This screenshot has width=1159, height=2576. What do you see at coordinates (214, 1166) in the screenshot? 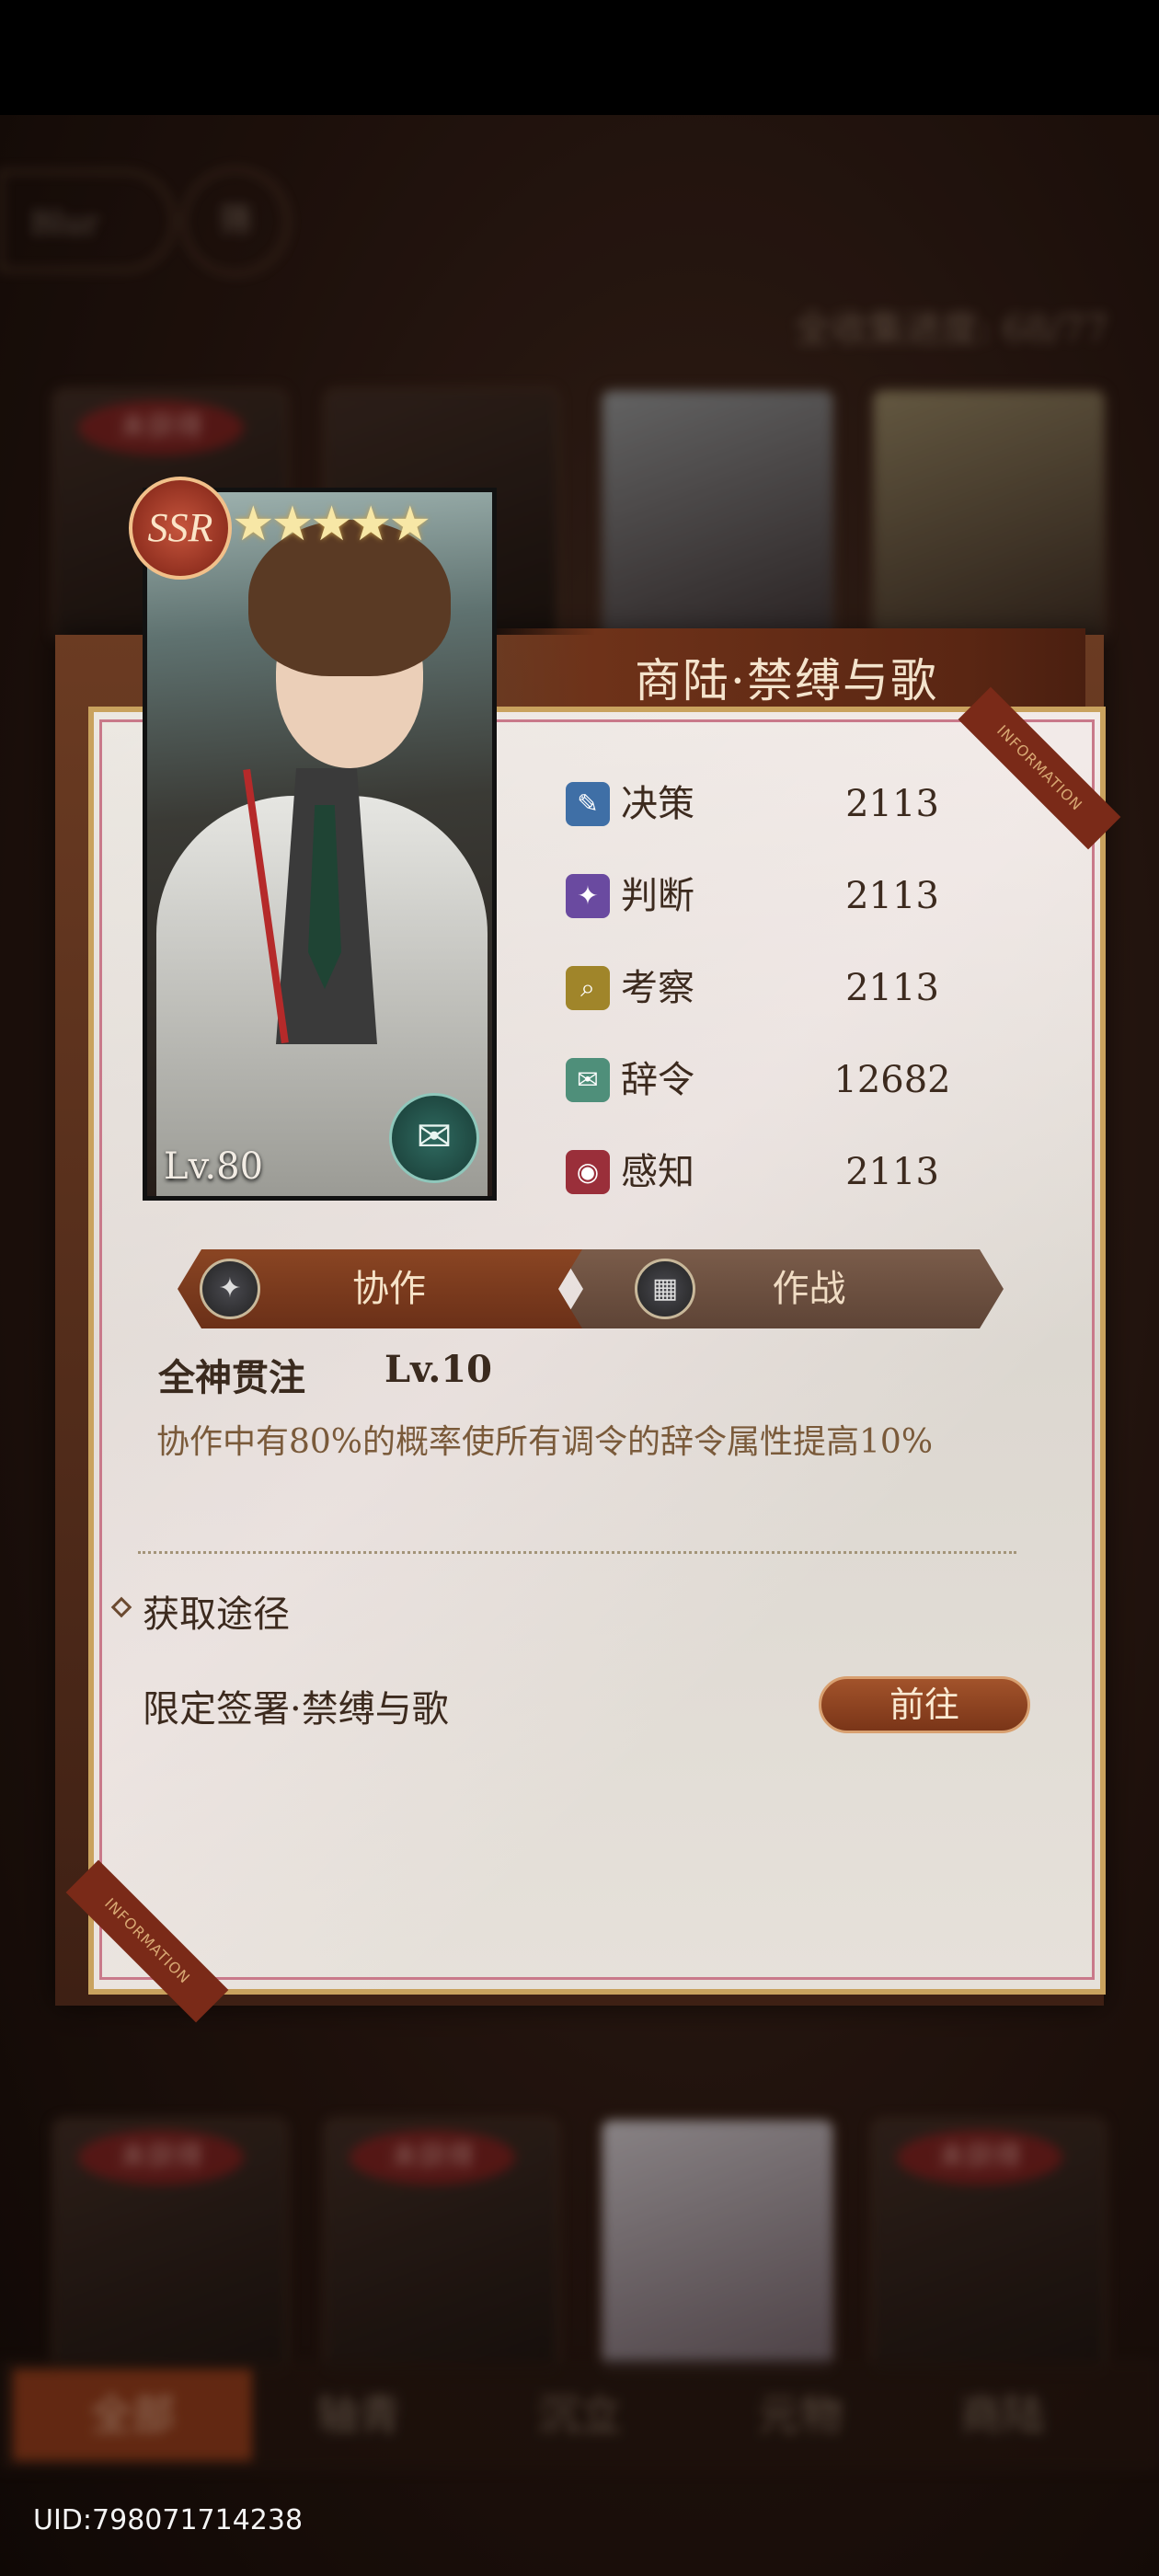
I see `card-level: Lv.80` at bounding box center [214, 1166].